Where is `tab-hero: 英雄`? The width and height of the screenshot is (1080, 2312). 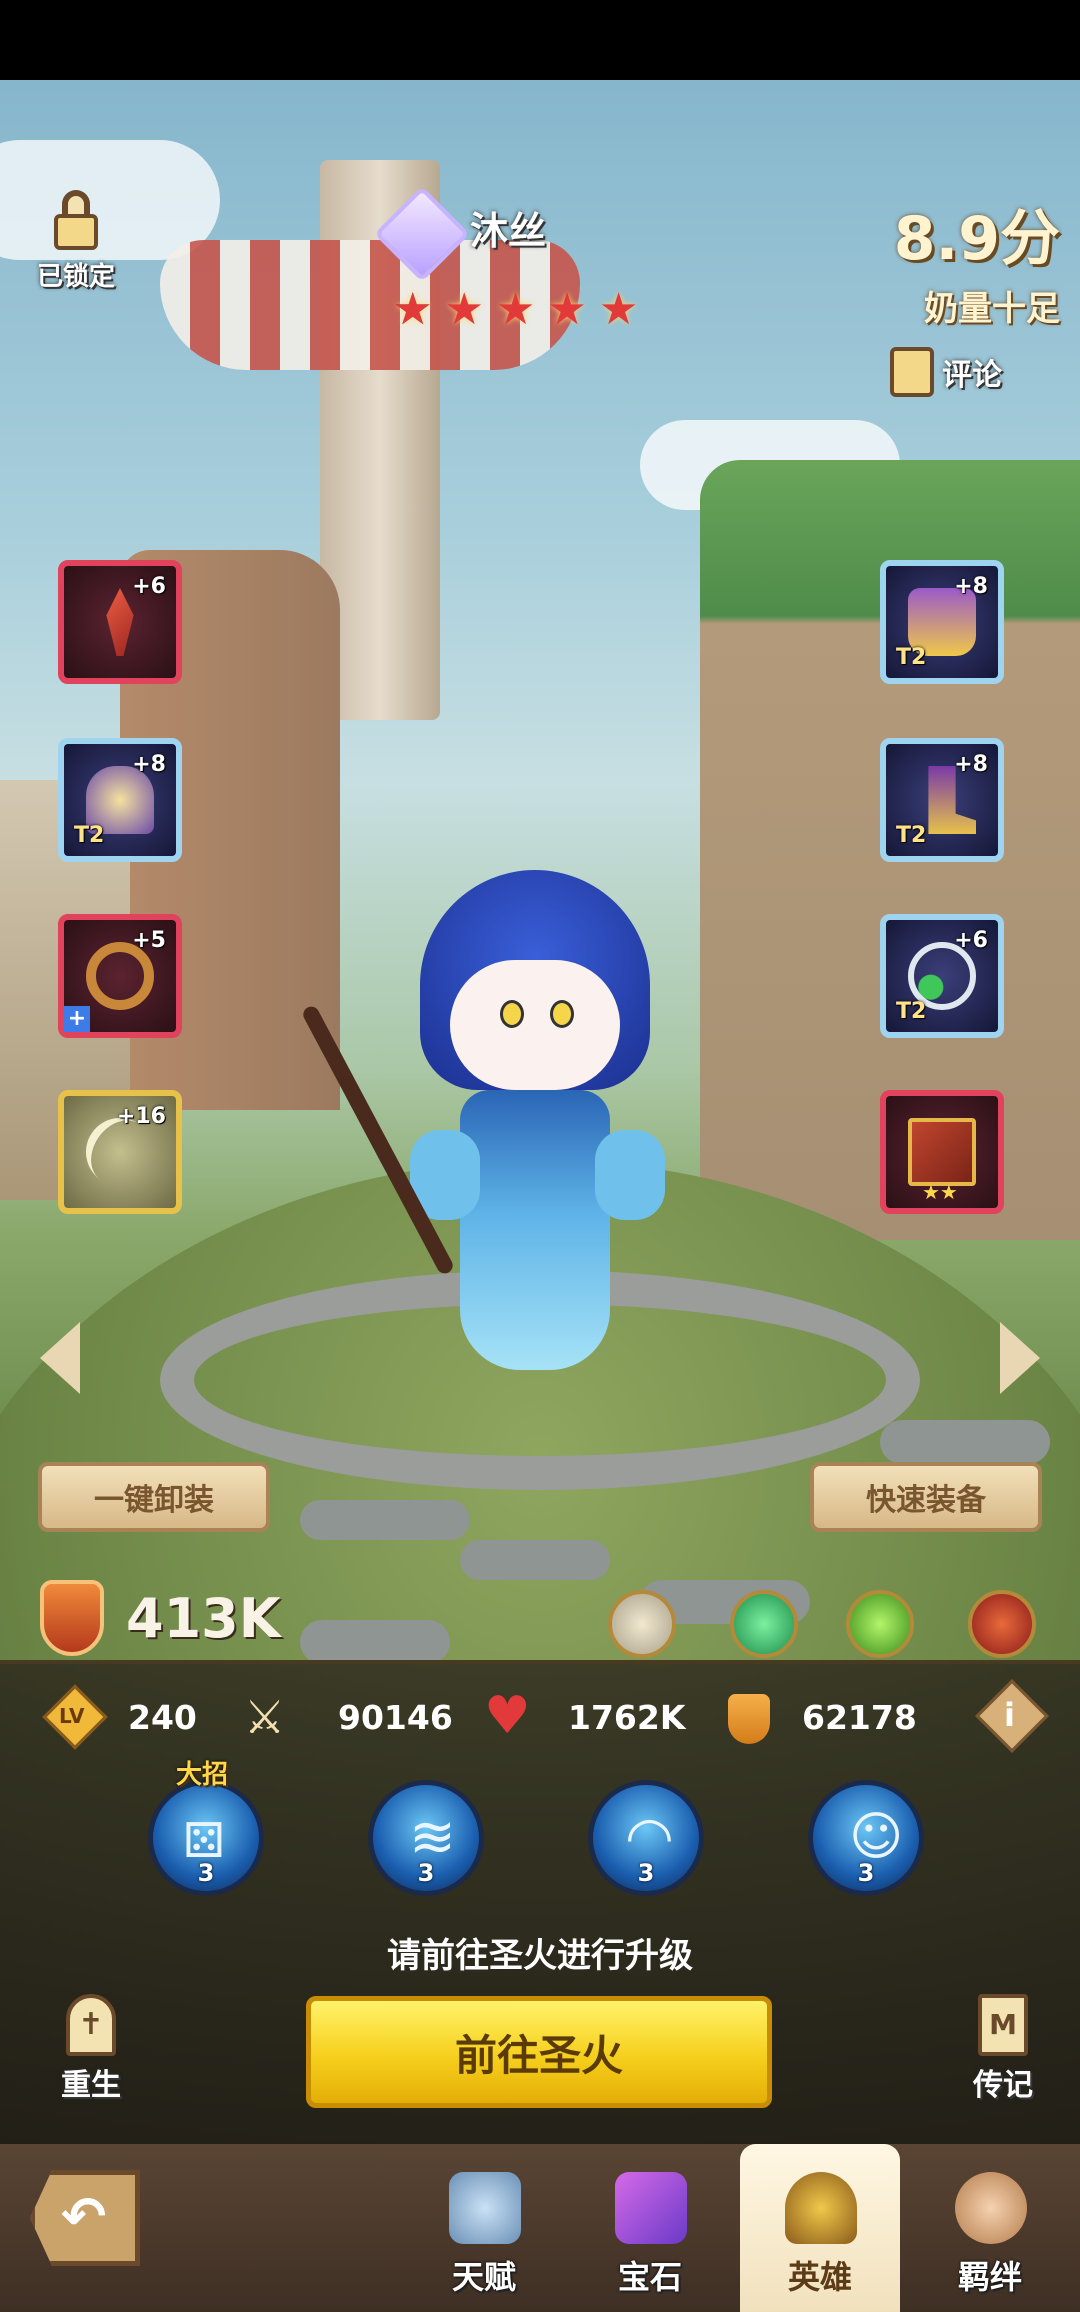
tab-hero: 英雄 is located at coordinates (820, 2228).